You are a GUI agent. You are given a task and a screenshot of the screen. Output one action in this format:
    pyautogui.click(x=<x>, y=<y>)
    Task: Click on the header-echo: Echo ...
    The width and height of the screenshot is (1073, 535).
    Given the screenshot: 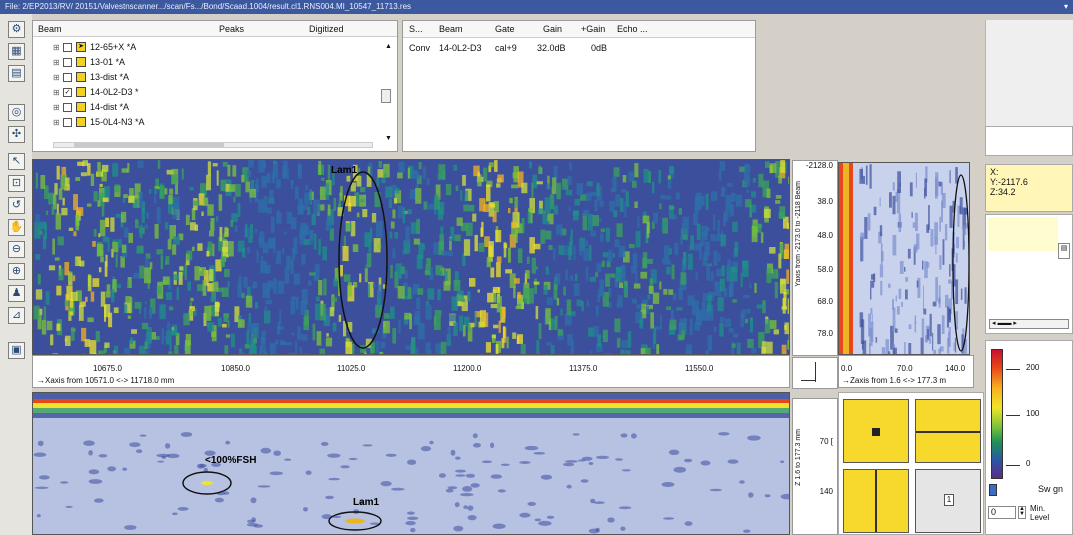 What is the action you would take?
    pyautogui.click(x=632, y=29)
    